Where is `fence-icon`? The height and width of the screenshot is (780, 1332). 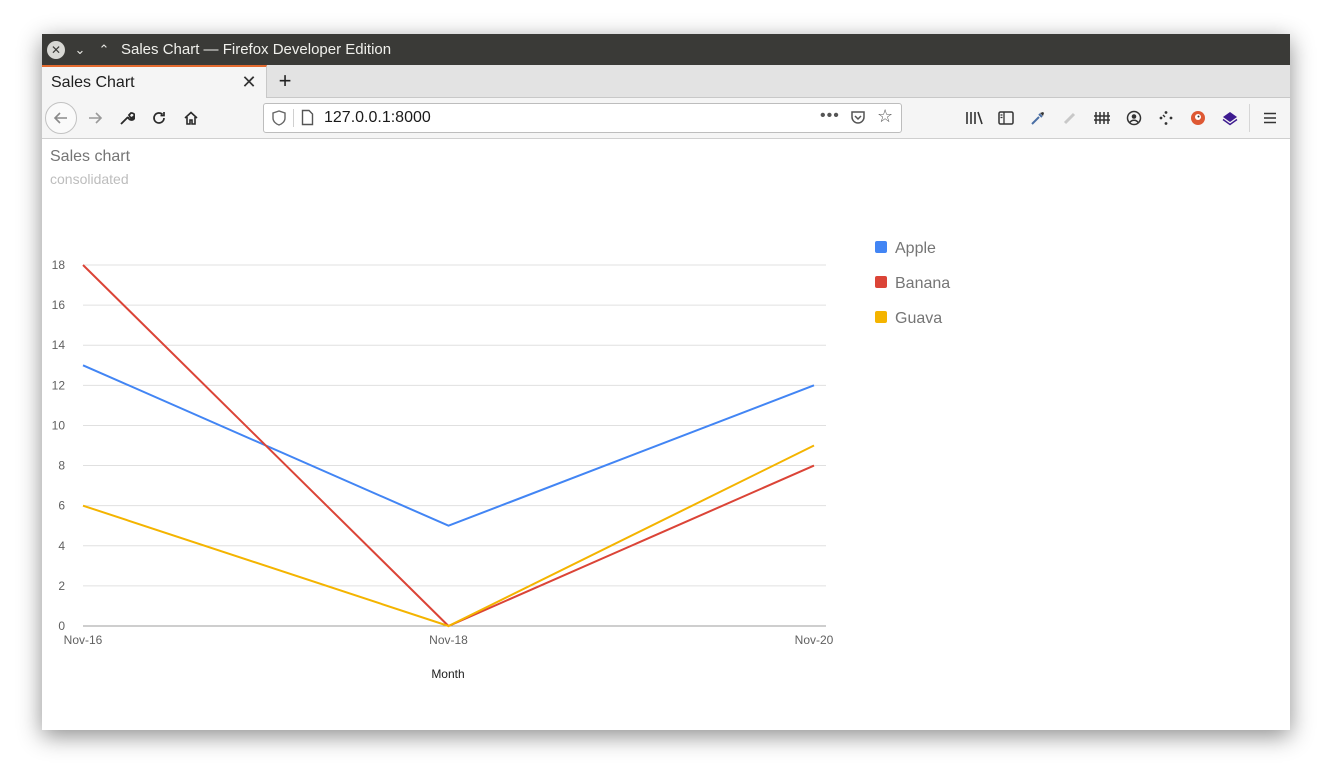 fence-icon is located at coordinates (1102, 118).